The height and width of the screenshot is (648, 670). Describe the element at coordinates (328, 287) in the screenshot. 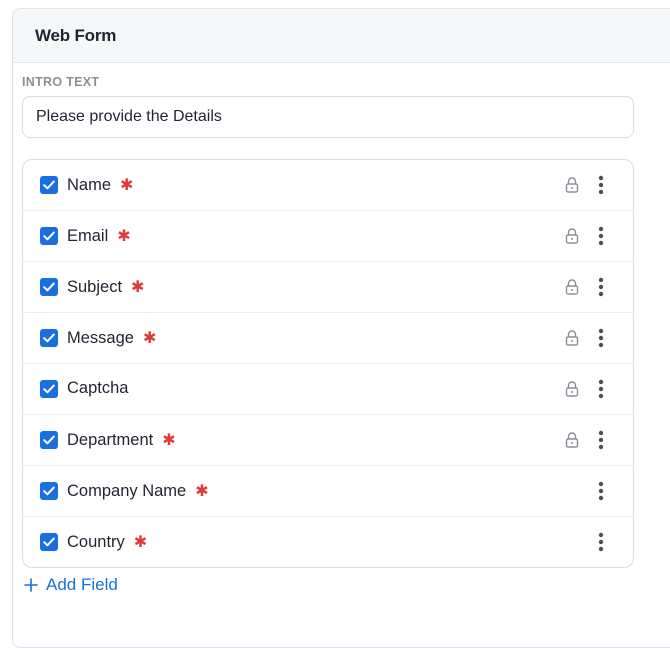

I see `field-row: Subject ✱` at that location.